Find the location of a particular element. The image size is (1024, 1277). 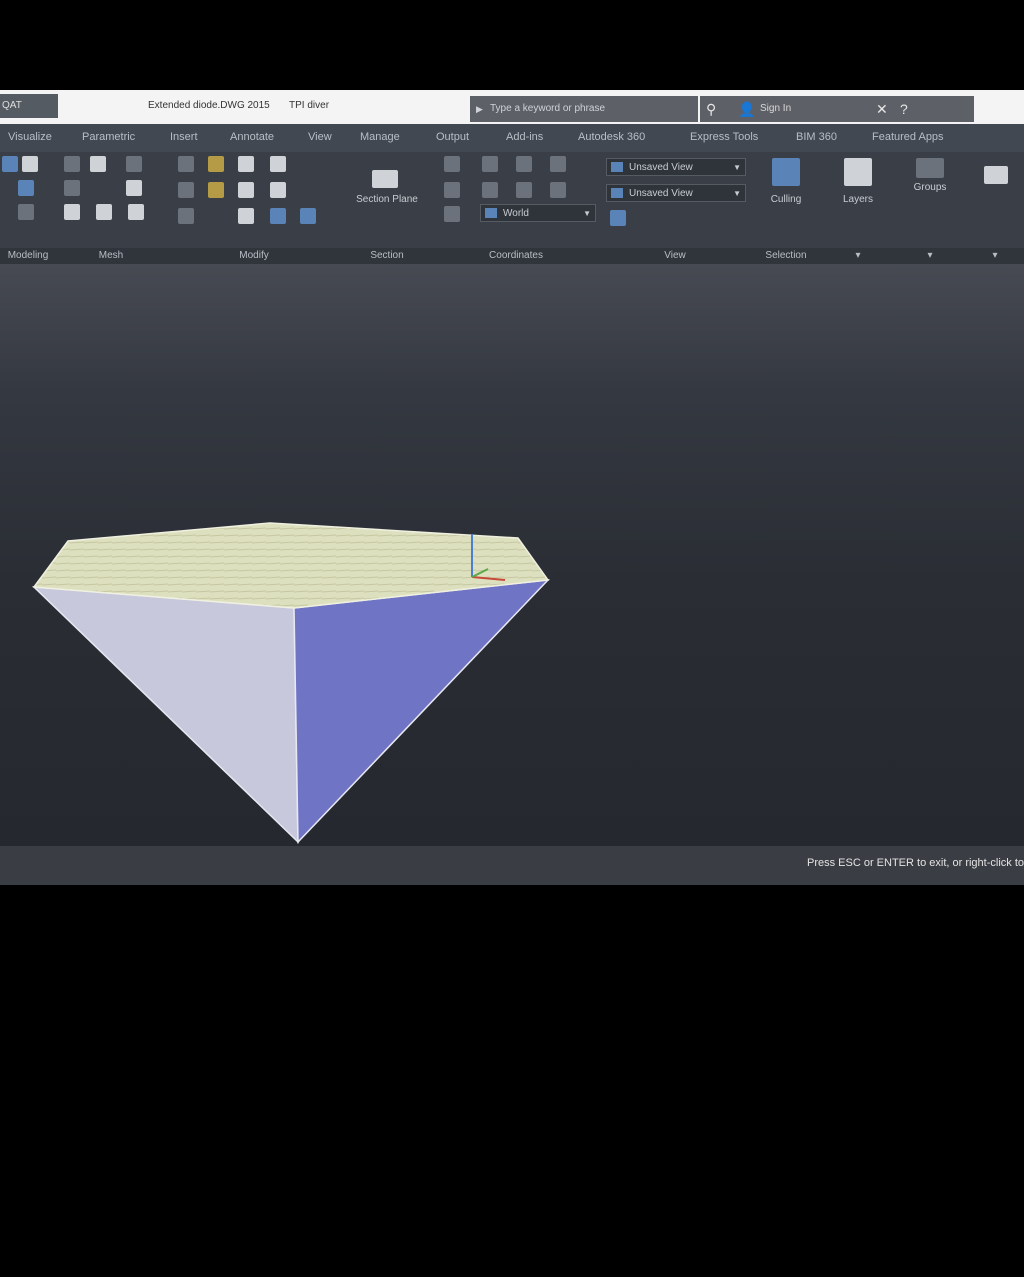

panel-solid-editing: Modify is located at coordinates (254, 208).